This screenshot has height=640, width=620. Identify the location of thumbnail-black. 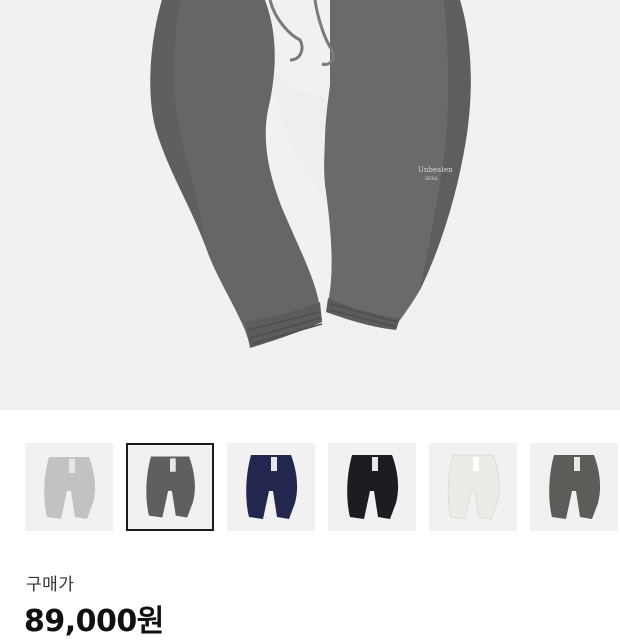
(372, 487).